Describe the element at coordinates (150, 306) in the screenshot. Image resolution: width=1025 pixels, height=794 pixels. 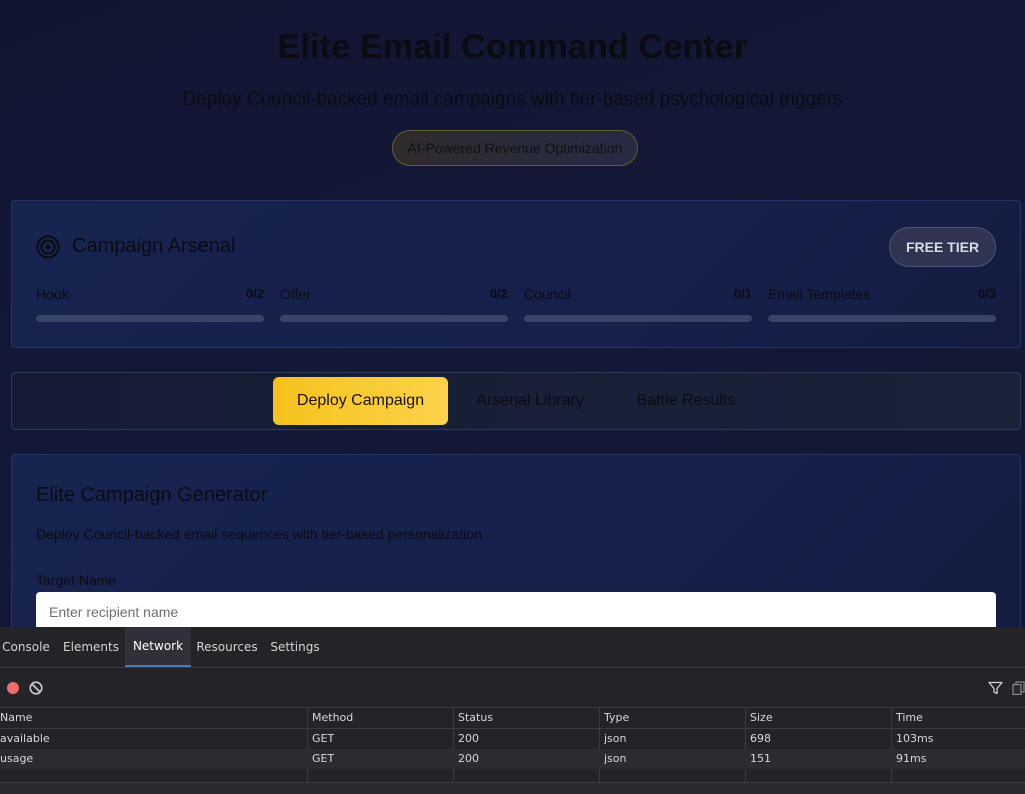
I see `stat-hook: Hook 0/2` at that location.